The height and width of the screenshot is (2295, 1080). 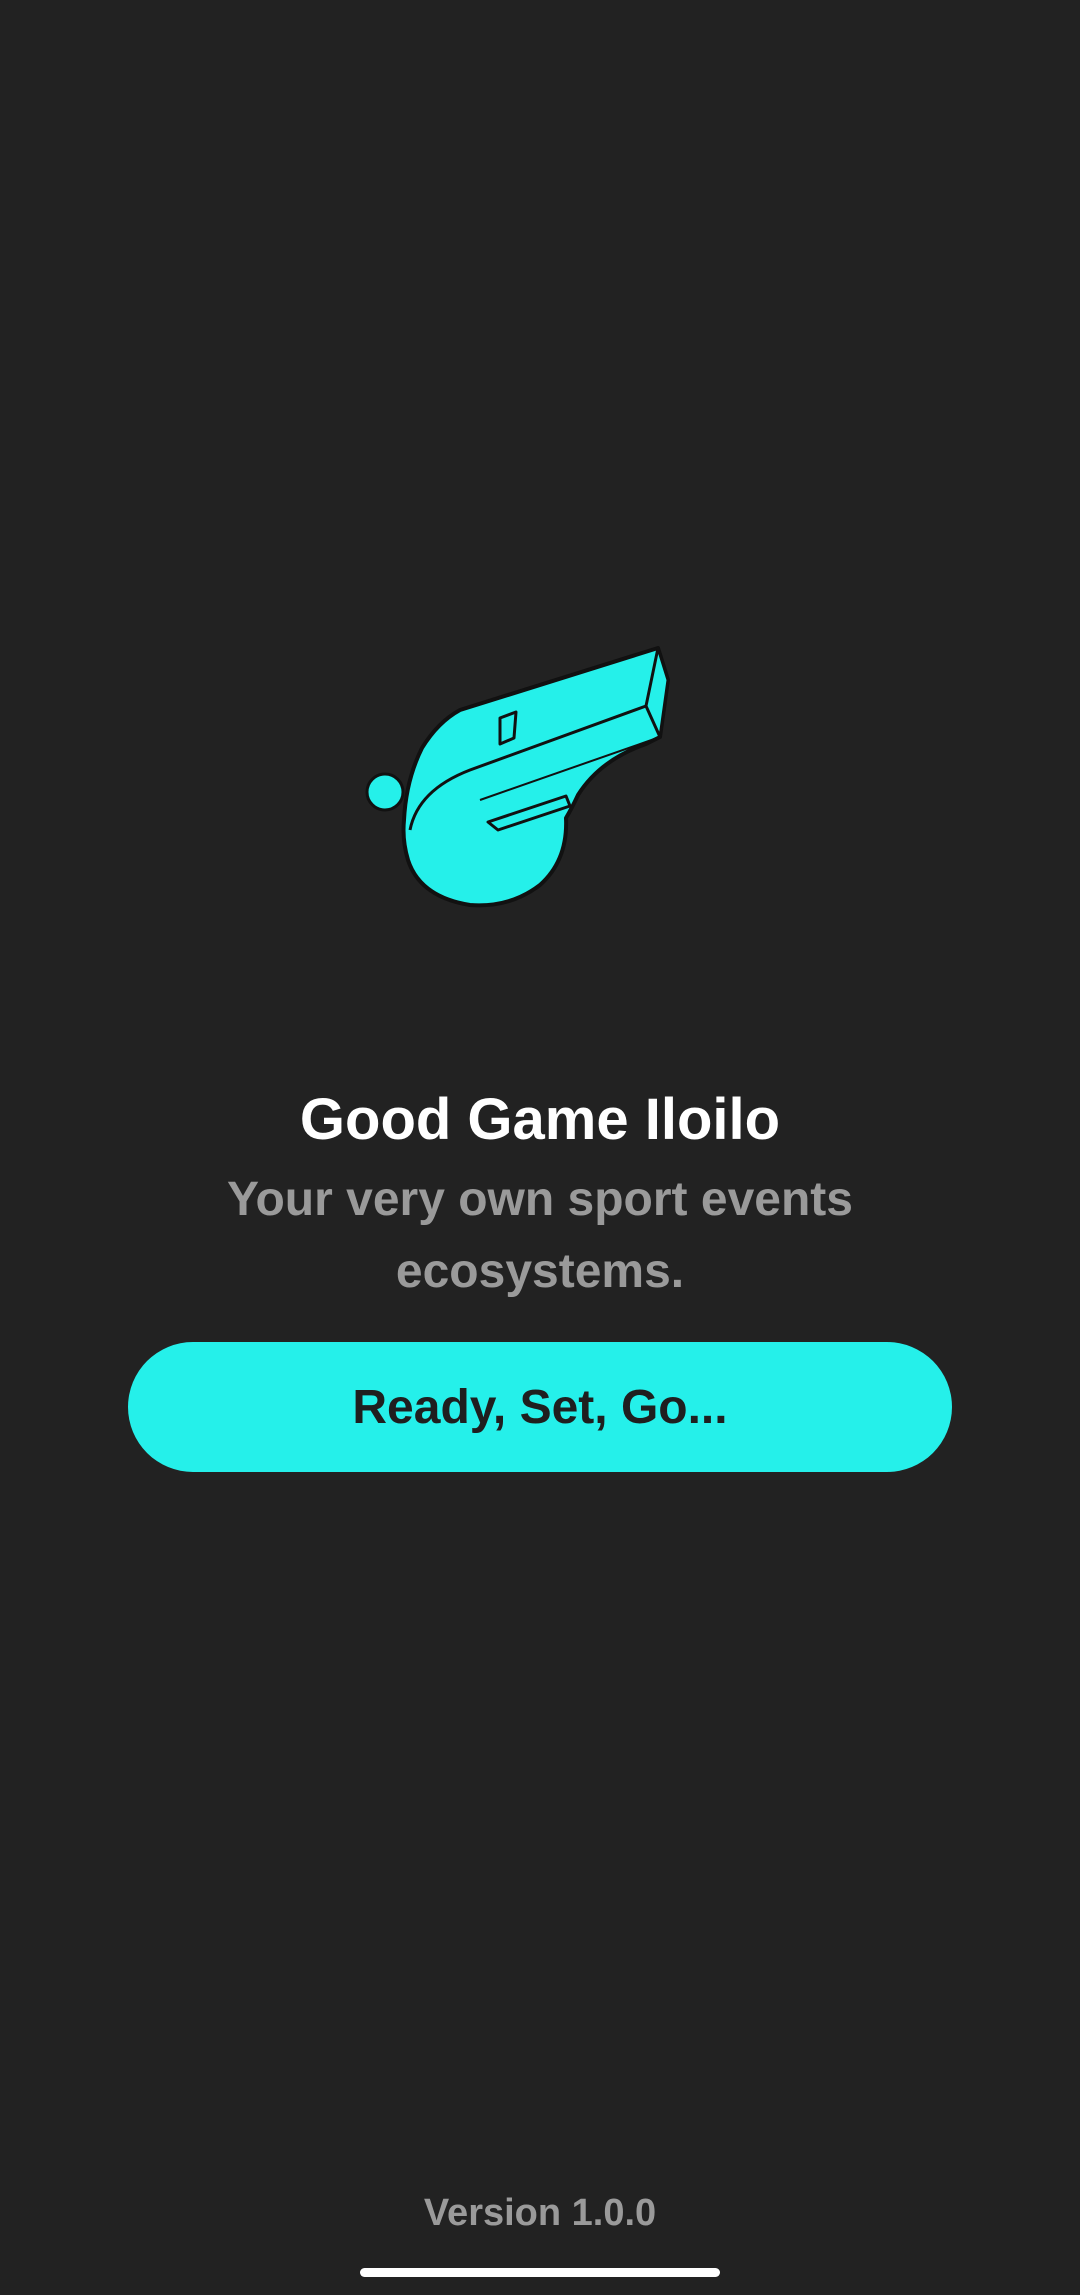 I want to click on app-subtitle: Your very own sport events ecosystems., so click(x=540, y=1235).